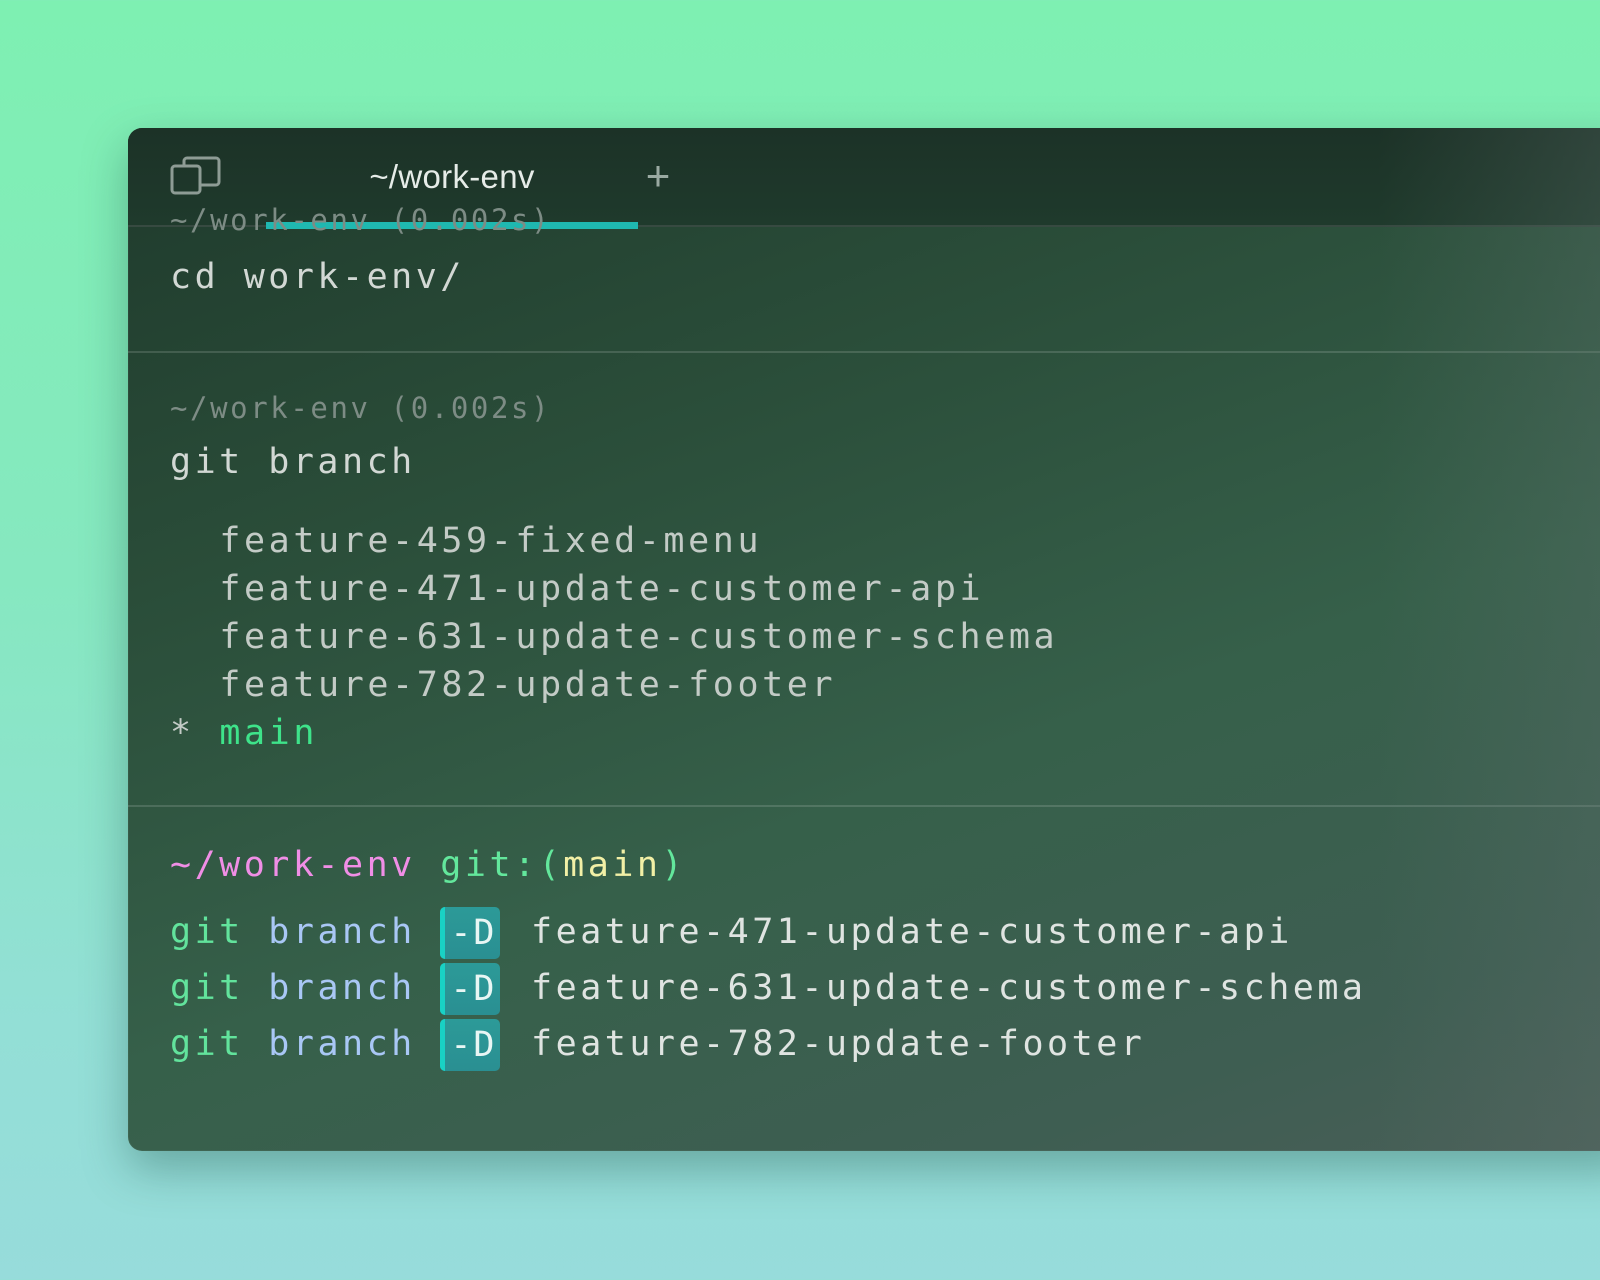  What do you see at coordinates (317, 277) in the screenshot?
I see `command-text: cd work-env/` at bounding box center [317, 277].